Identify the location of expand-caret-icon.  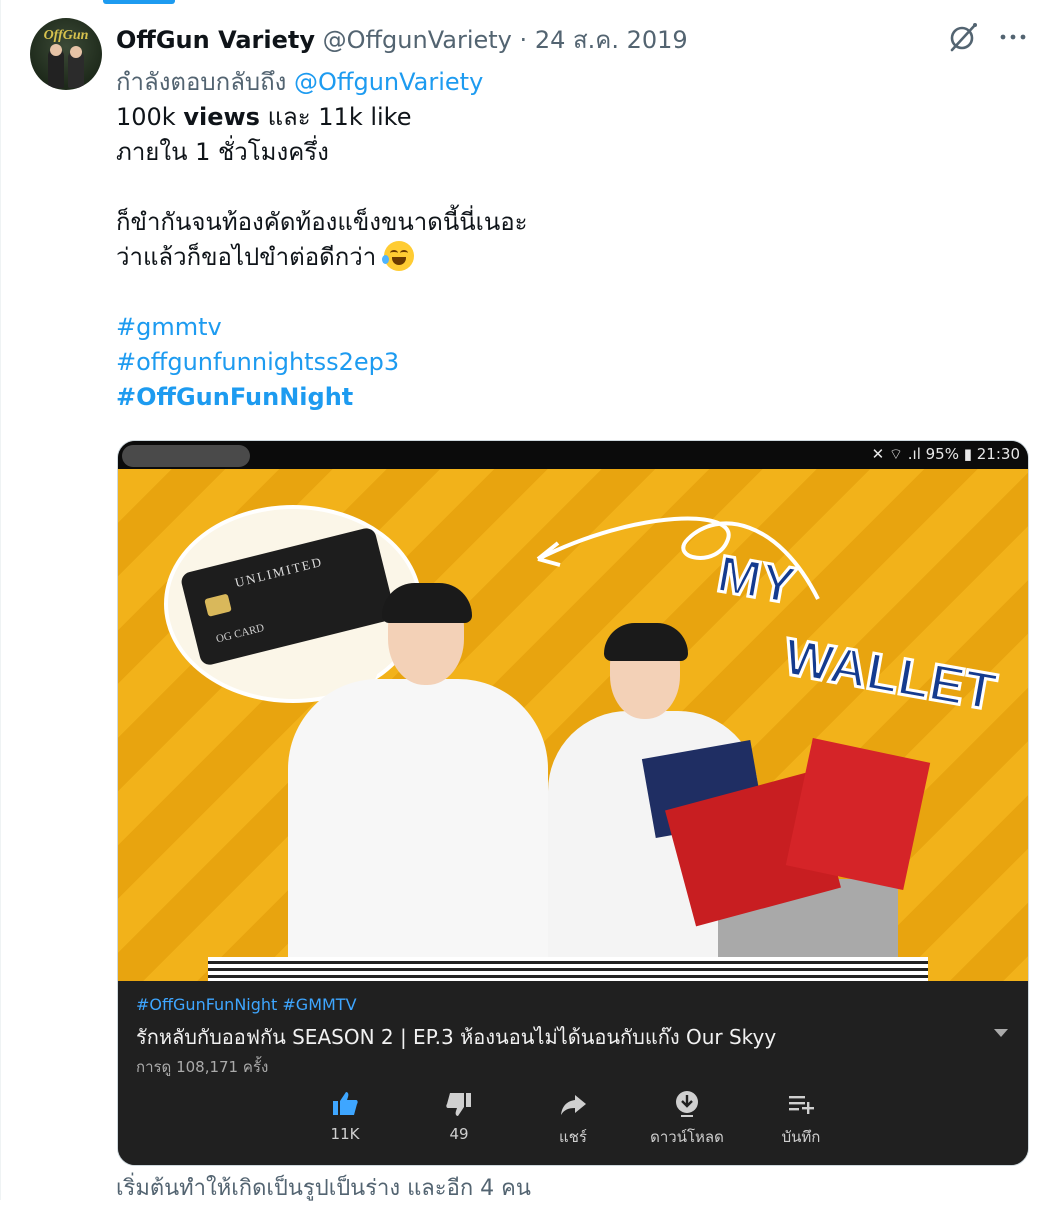
(1001, 1033).